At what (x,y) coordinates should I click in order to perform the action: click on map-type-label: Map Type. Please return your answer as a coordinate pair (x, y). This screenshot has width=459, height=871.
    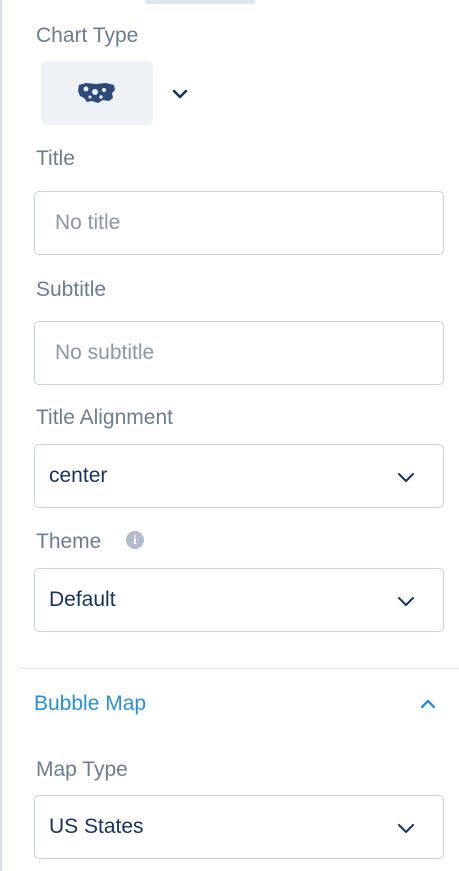
    Looking at the image, I should click on (82, 769).